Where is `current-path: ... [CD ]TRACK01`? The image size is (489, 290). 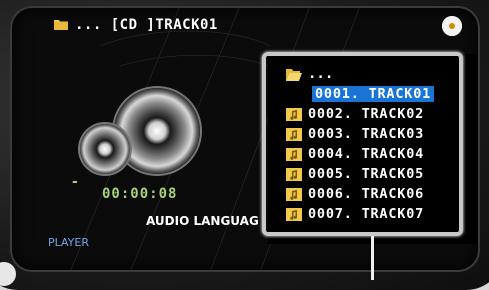
current-path: ... [CD ]TRACK01 is located at coordinates (146, 25).